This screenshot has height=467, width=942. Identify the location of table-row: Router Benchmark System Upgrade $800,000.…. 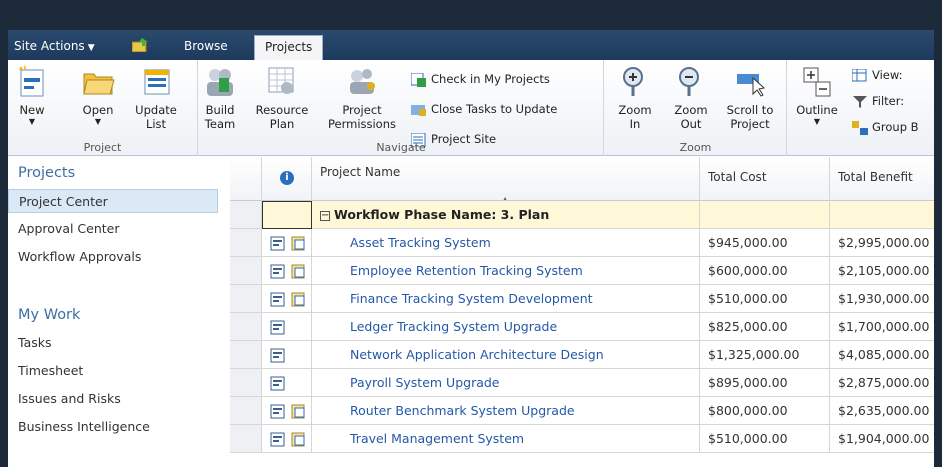
(582, 411).